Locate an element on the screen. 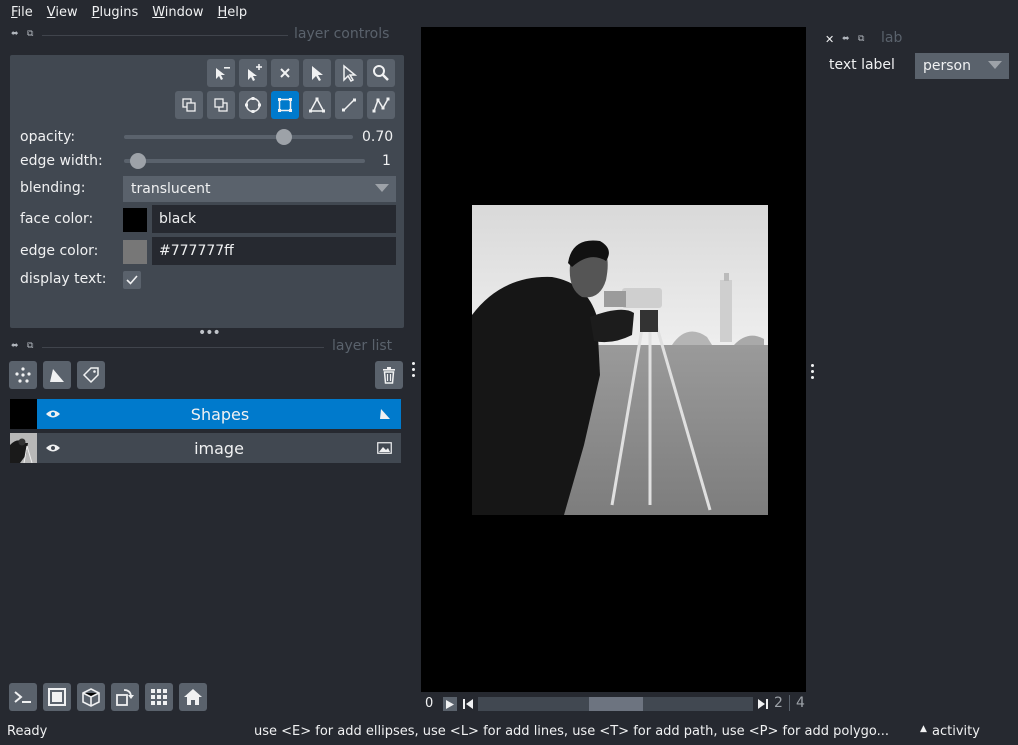 The image size is (1018, 745). line-icon is located at coordinates (349, 105).